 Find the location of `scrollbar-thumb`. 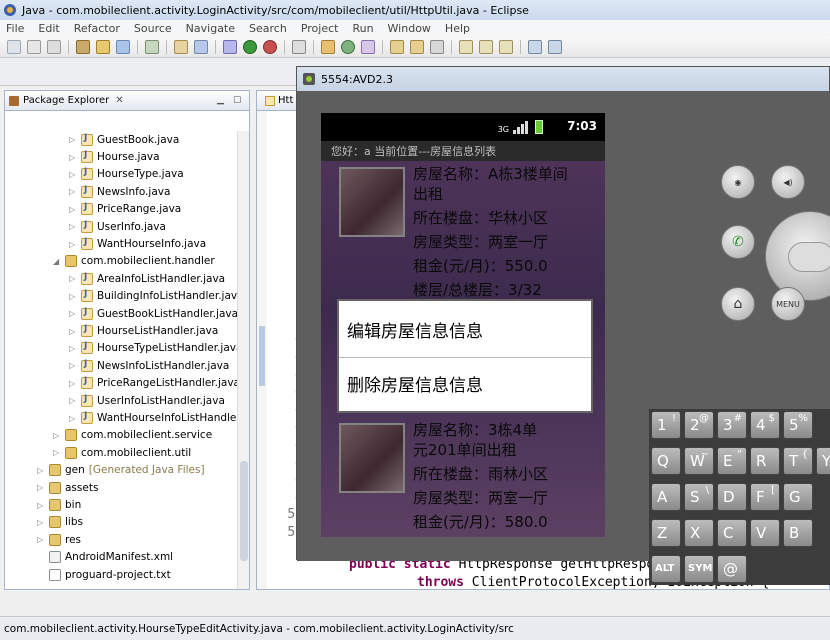

scrollbar-thumb is located at coordinates (244, 511).